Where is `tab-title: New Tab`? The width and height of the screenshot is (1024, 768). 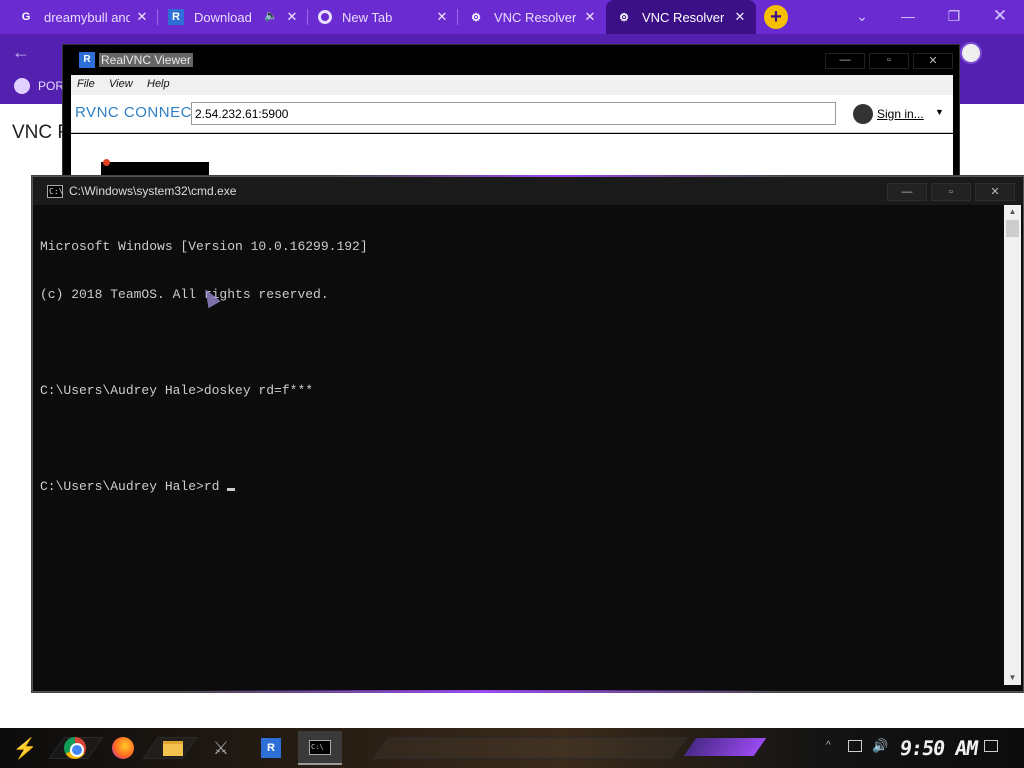 tab-title: New Tab is located at coordinates (367, 17).